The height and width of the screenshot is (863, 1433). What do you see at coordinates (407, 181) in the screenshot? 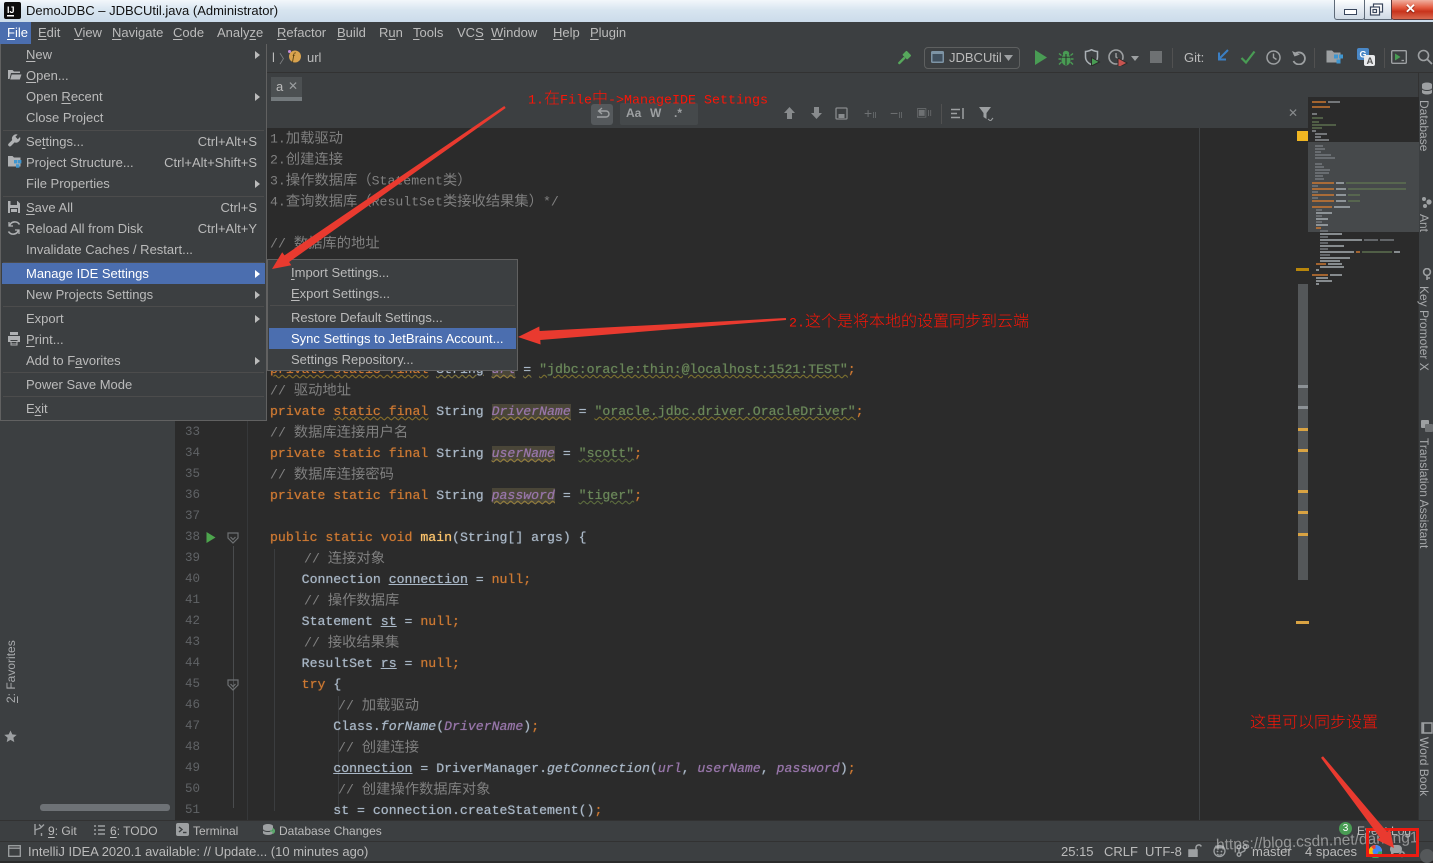
I see `svg-text: Statement` at bounding box center [407, 181].